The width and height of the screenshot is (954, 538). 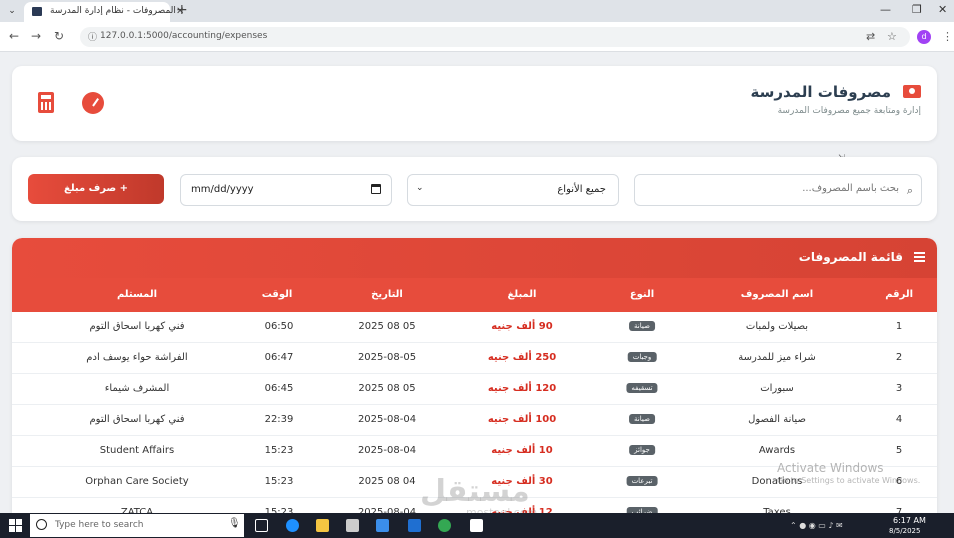 I want to click on pay-amount-button: + صرف مبلغ, so click(x=96, y=189).